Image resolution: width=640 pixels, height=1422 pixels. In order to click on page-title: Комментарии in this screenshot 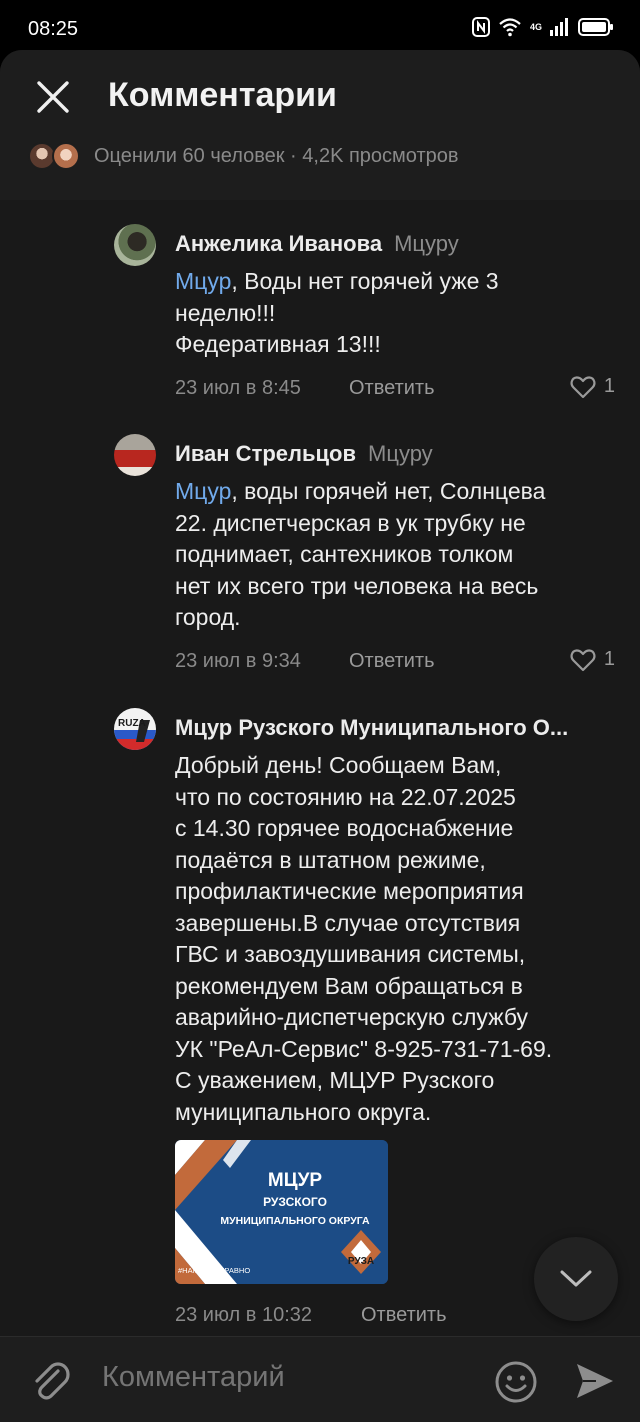, I will do `click(222, 95)`.